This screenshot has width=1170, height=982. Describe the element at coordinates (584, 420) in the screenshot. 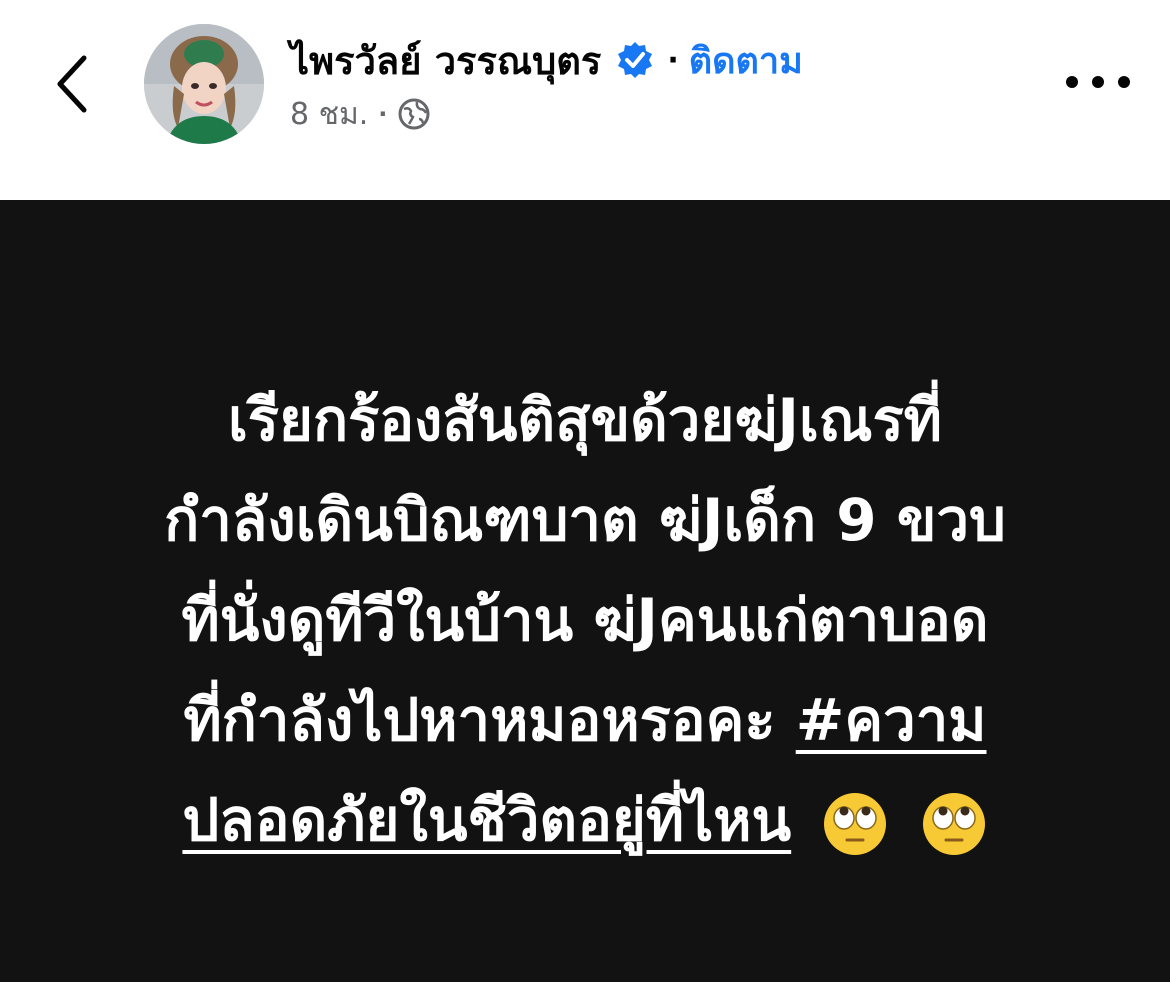

I see `post-line: เรียกร้องสันติสุขด้วยฆ่Jเณรที่` at that location.